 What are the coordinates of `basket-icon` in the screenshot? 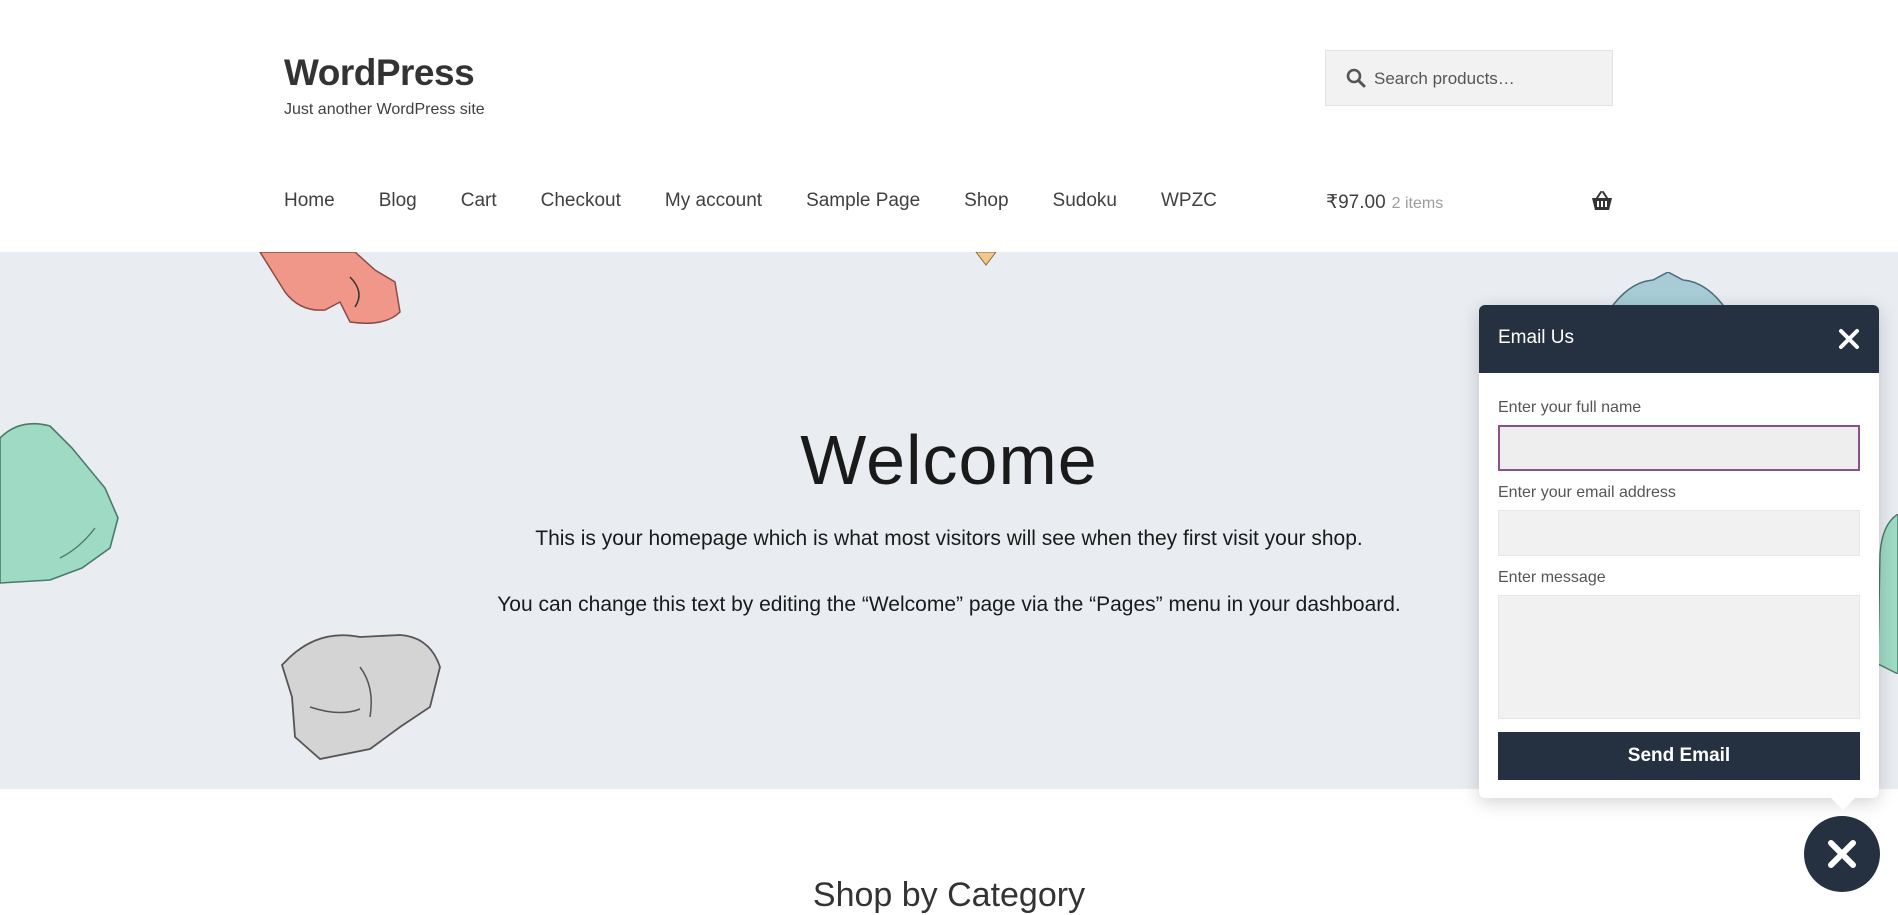 It's located at (1602, 201).